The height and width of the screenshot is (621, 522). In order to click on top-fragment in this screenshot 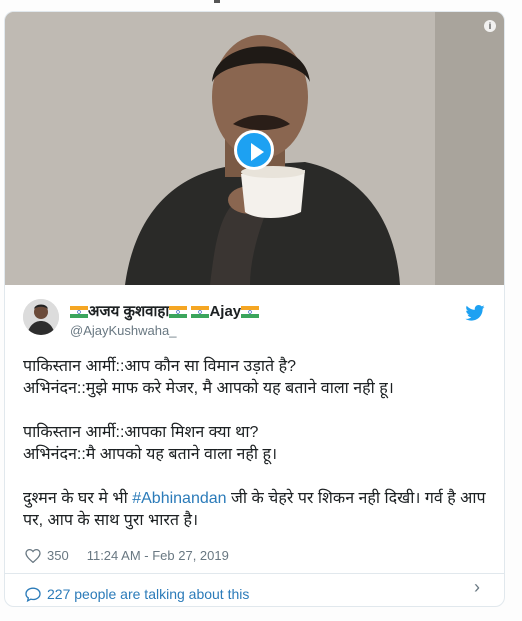, I will do `click(217, 1)`.